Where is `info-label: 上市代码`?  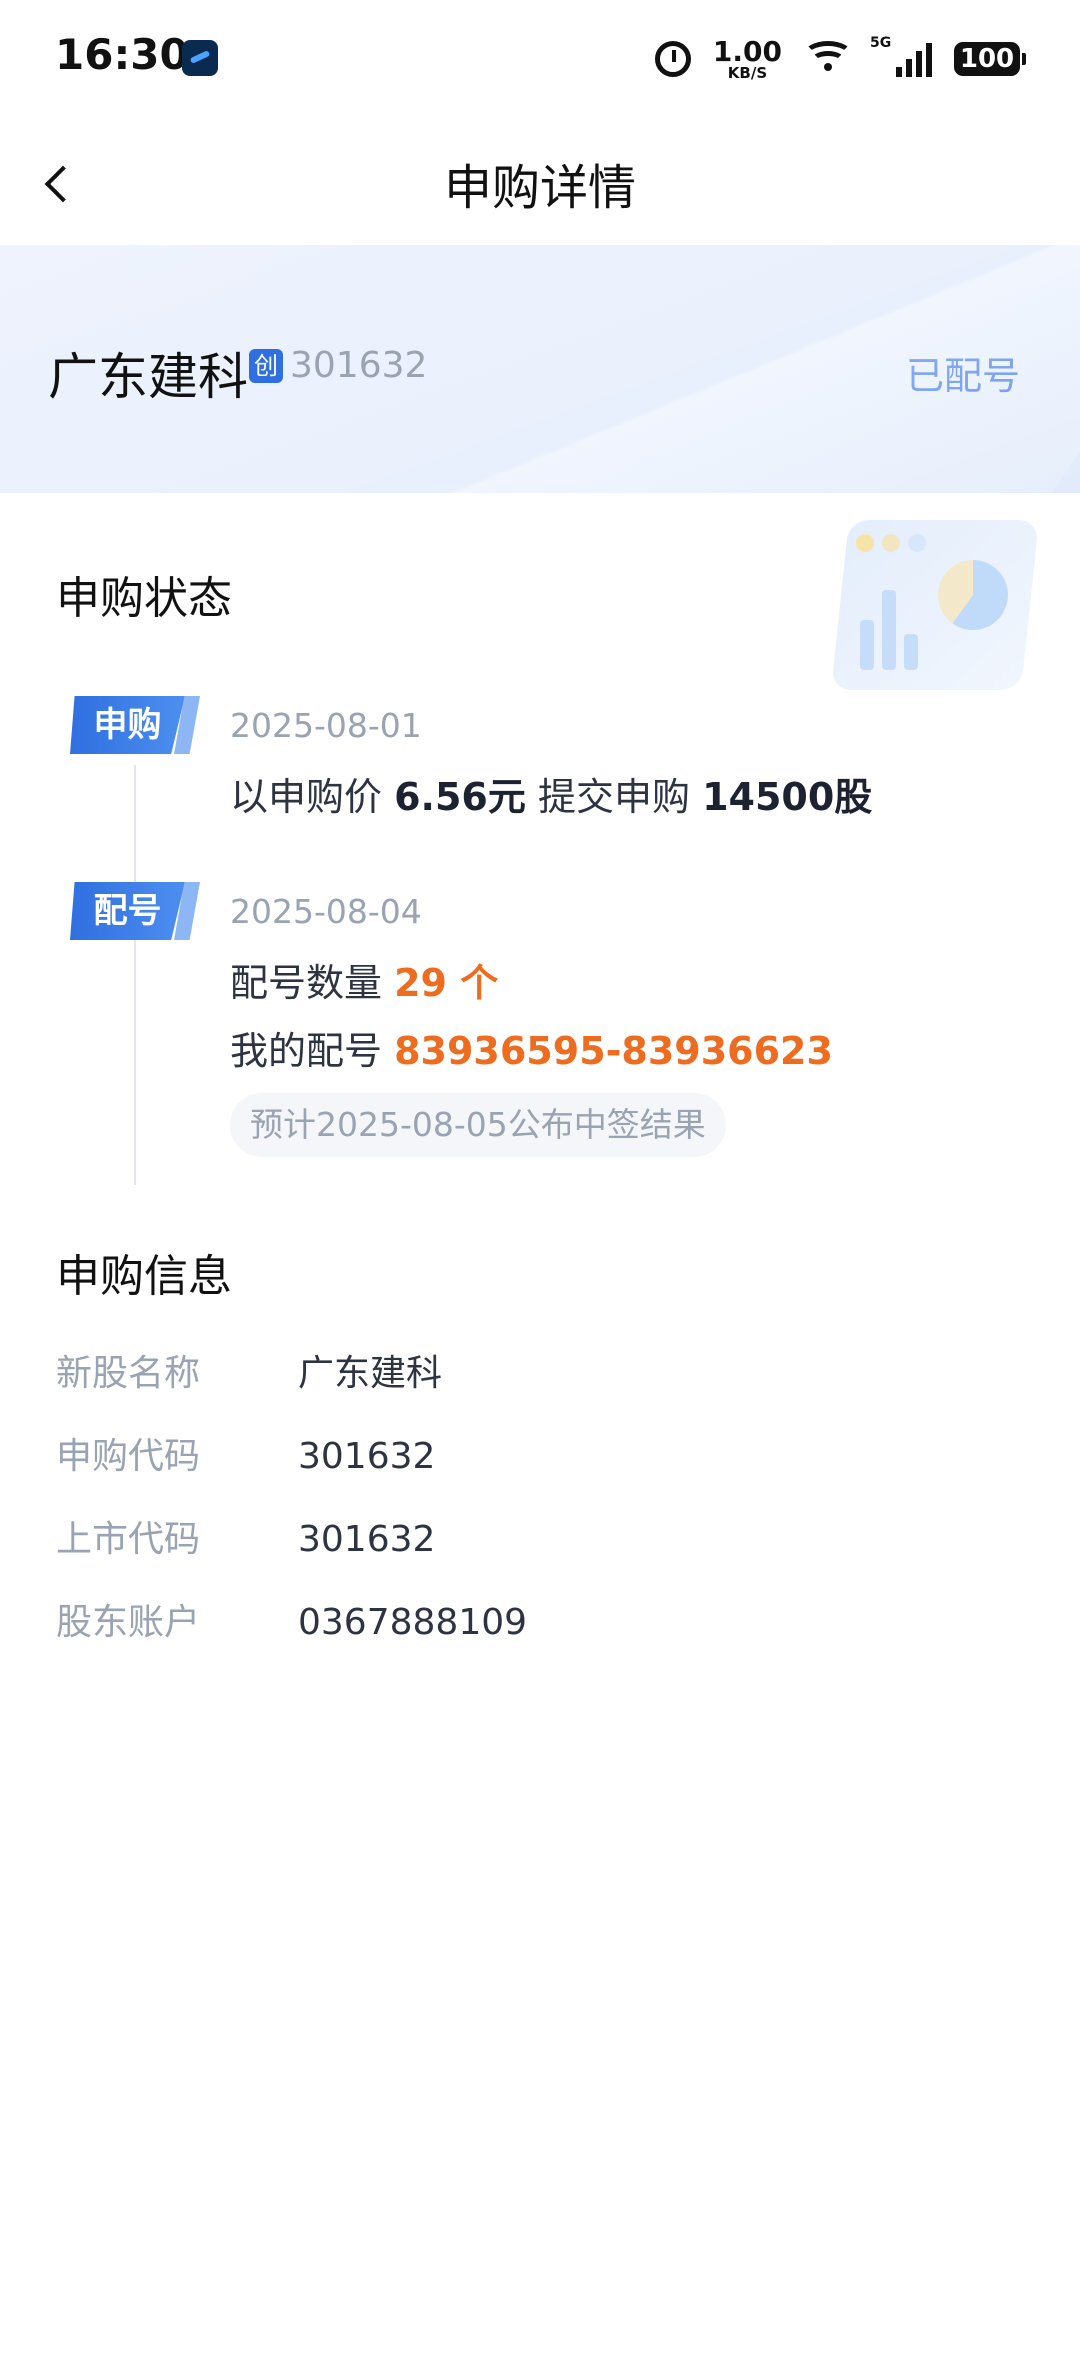
info-label: 上市代码 is located at coordinates (128, 1539).